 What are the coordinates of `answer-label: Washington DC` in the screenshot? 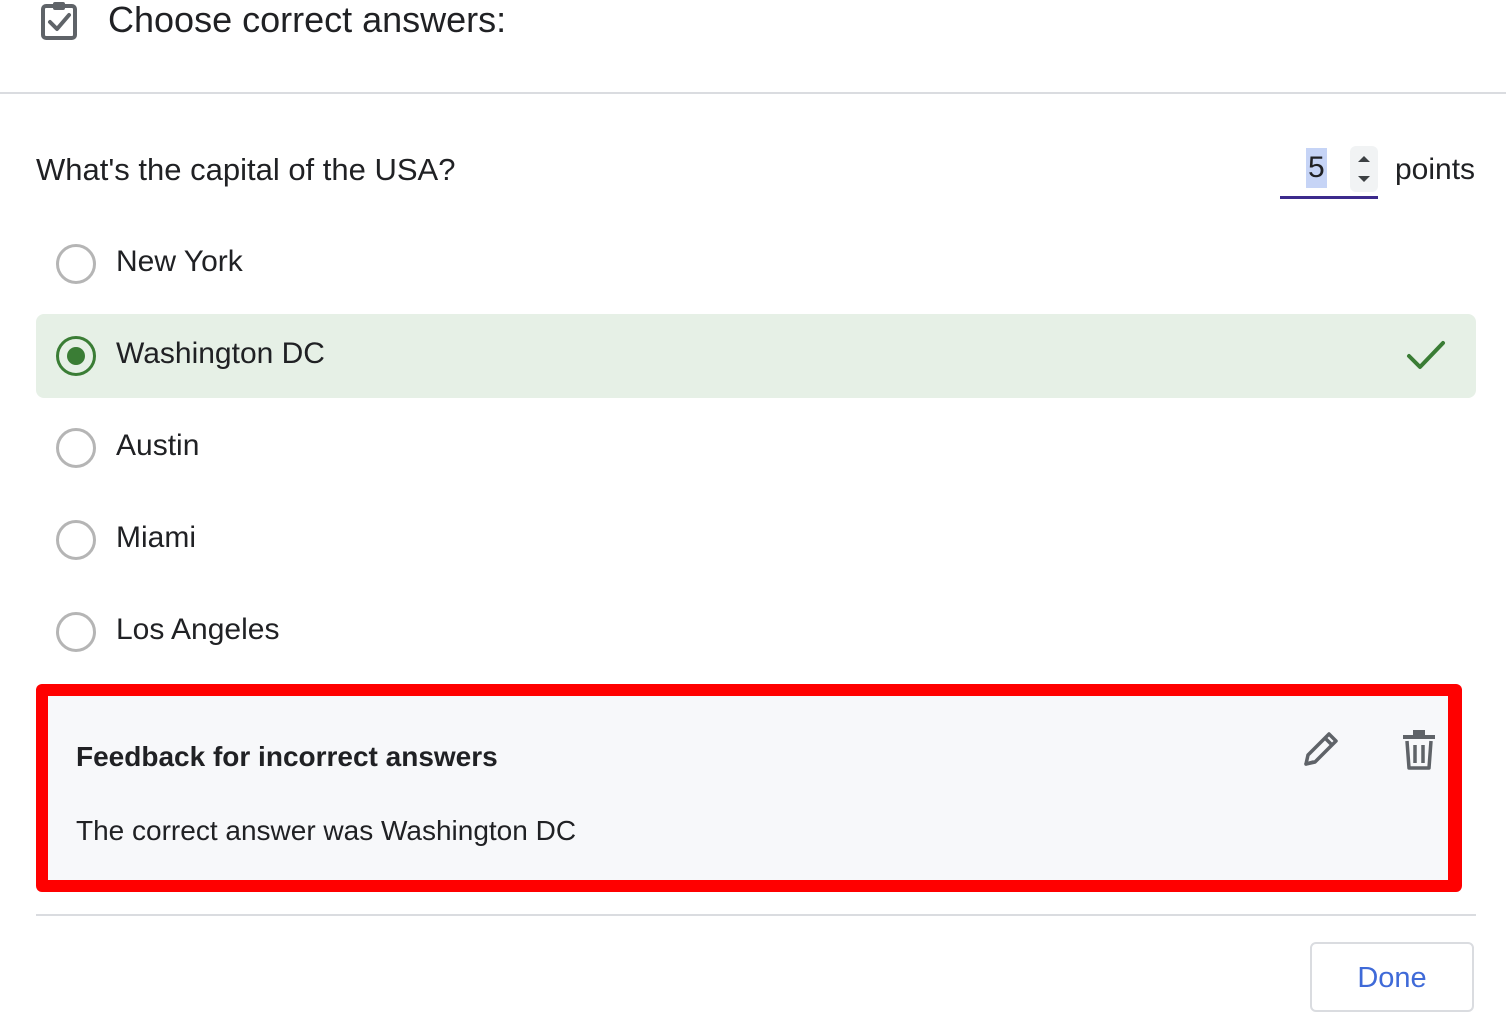 It's located at (220, 353).